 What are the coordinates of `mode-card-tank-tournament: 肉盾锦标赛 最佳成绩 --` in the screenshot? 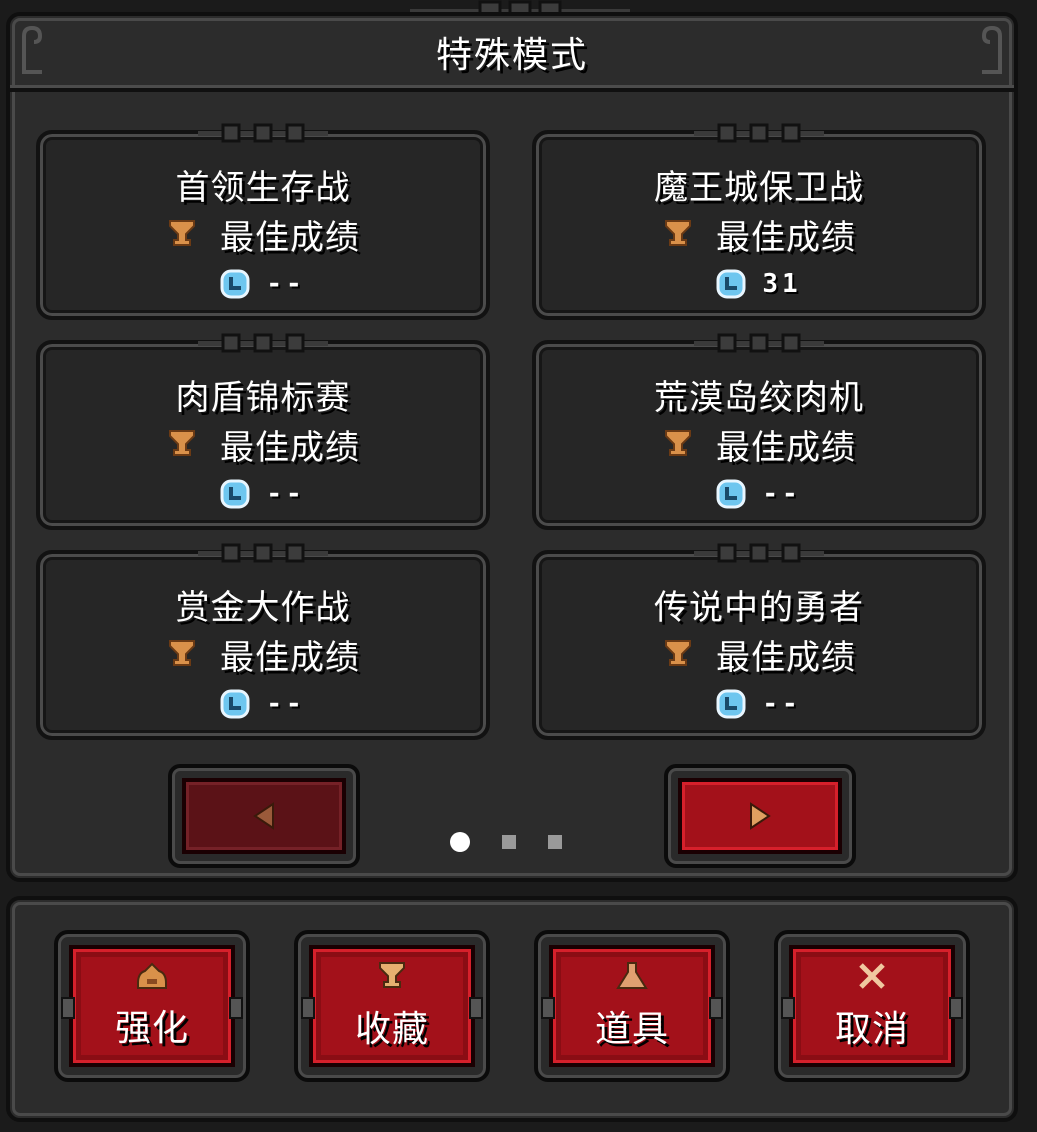 It's located at (263, 431).